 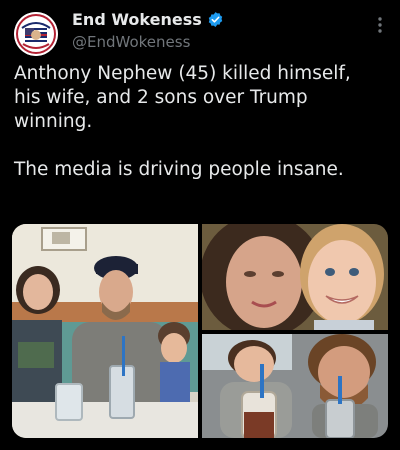 I want to click on author-handle: @EndWokeness, so click(x=131, y=42).